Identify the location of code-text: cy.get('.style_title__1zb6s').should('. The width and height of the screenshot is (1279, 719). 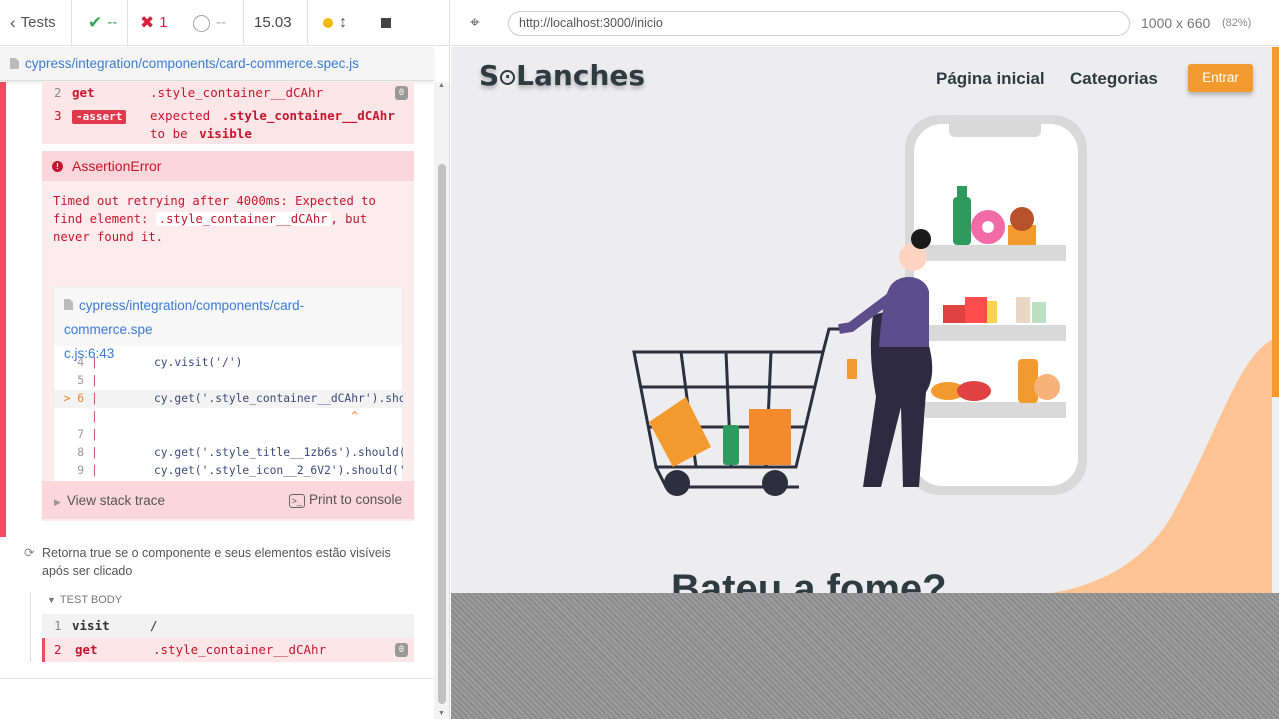
(278, 452).